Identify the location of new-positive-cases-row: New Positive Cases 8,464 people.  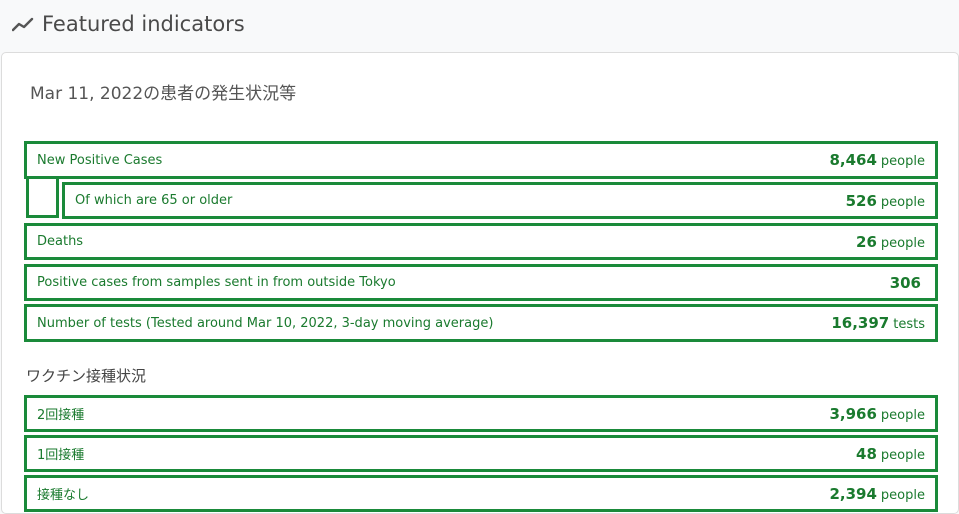
(481, 160).